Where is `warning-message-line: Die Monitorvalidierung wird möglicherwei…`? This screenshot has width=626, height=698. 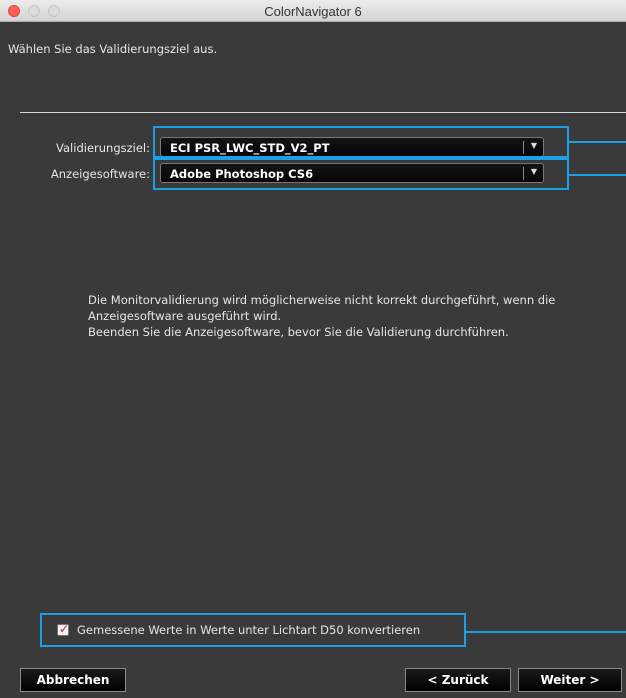 warning-message-line: Die Monitorvalidierung wird möglicherwei… is located at coordinates (322, 300).